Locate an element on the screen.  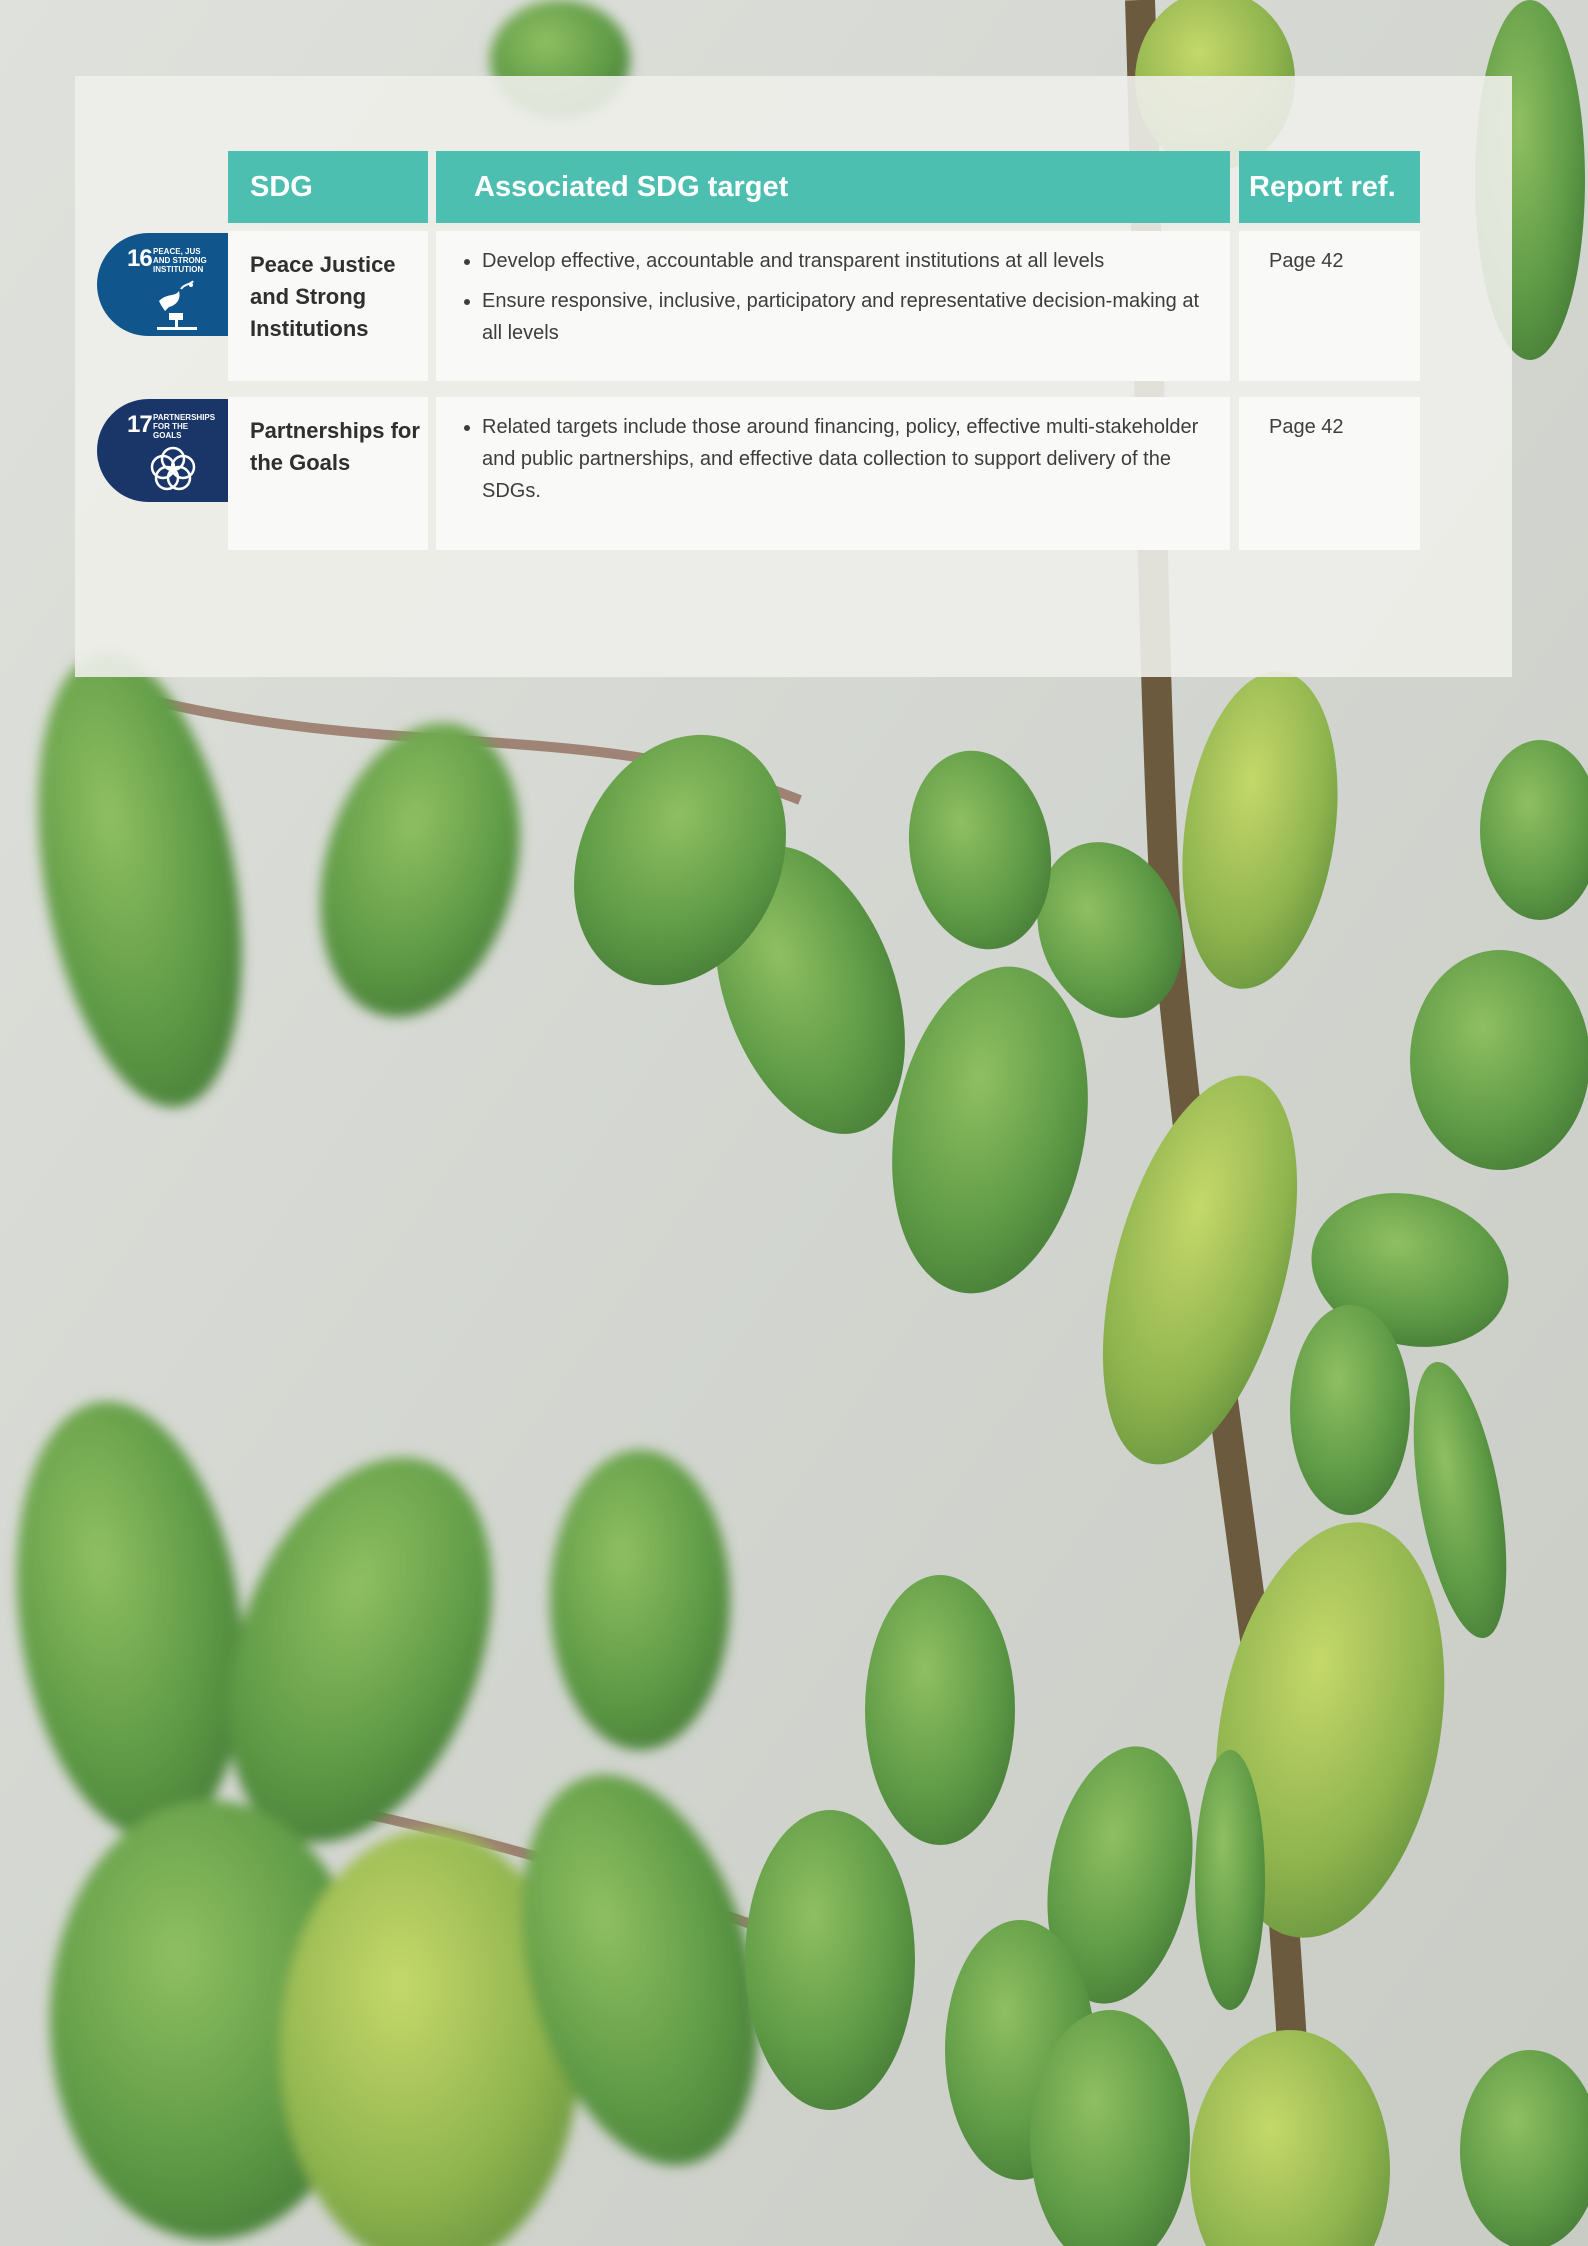
sdg-16-label: PEACE, JUS AND STRONG INSTITUTION is located at coordinates (180, 260).